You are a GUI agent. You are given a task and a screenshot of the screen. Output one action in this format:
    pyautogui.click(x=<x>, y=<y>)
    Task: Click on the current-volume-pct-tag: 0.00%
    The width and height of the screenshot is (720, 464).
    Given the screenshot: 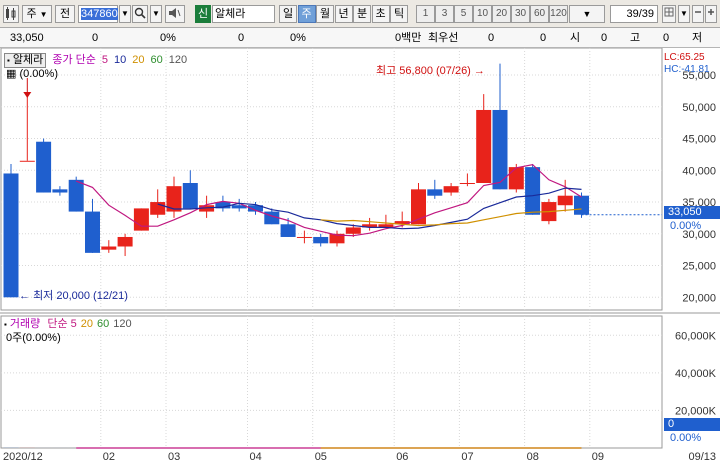 What is the action you would take?
    pyautogui.click(x=686, y=438)
    